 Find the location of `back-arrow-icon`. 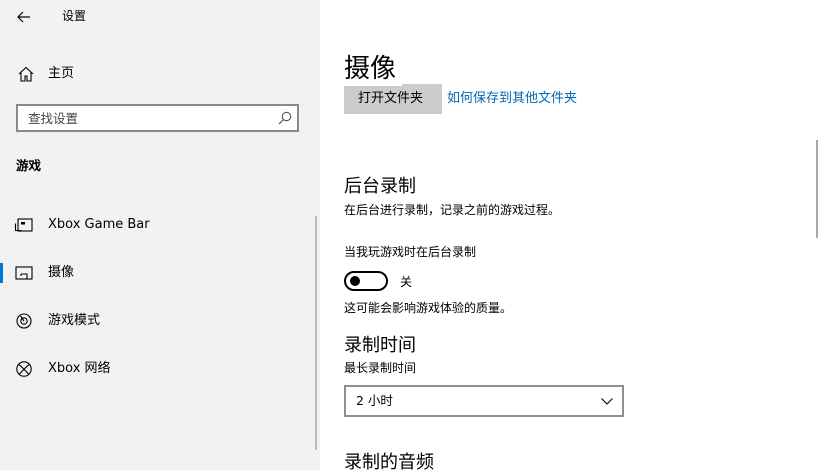

back-arrow-icon is located at coordinates (23, 17).